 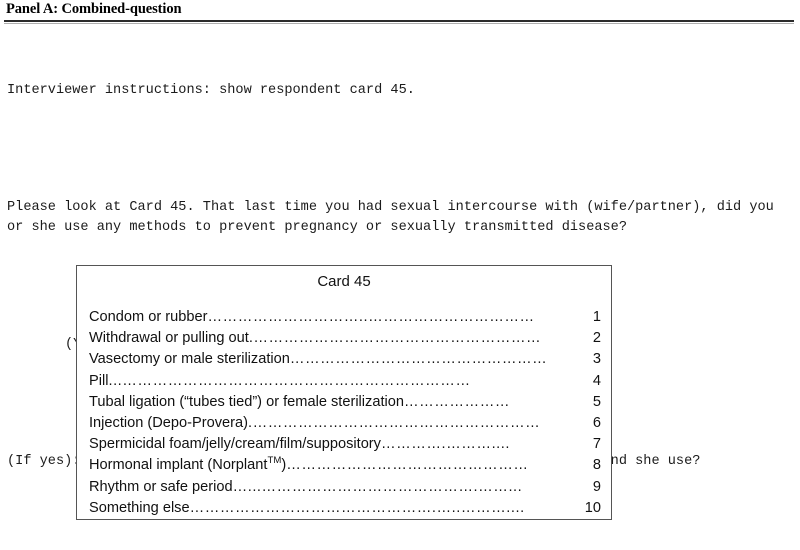 I want to click on card-option-number: 1, so click(x=596, y=317).